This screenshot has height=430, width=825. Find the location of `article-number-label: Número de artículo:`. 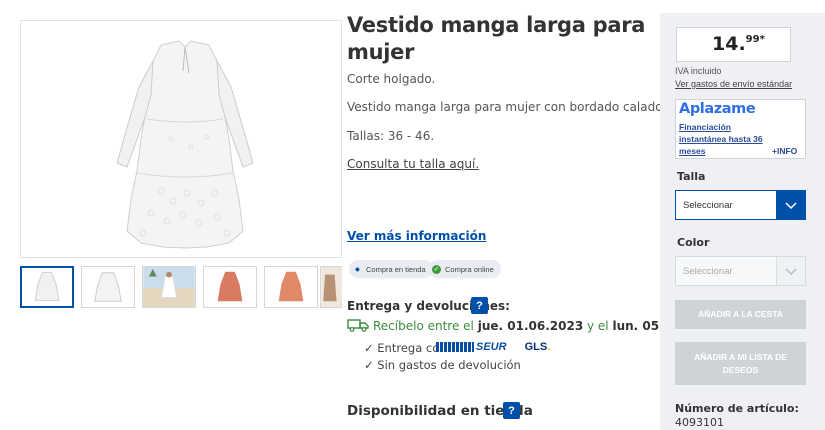

article-number-label: Número de artículo: is located at coordinates (737, 408).